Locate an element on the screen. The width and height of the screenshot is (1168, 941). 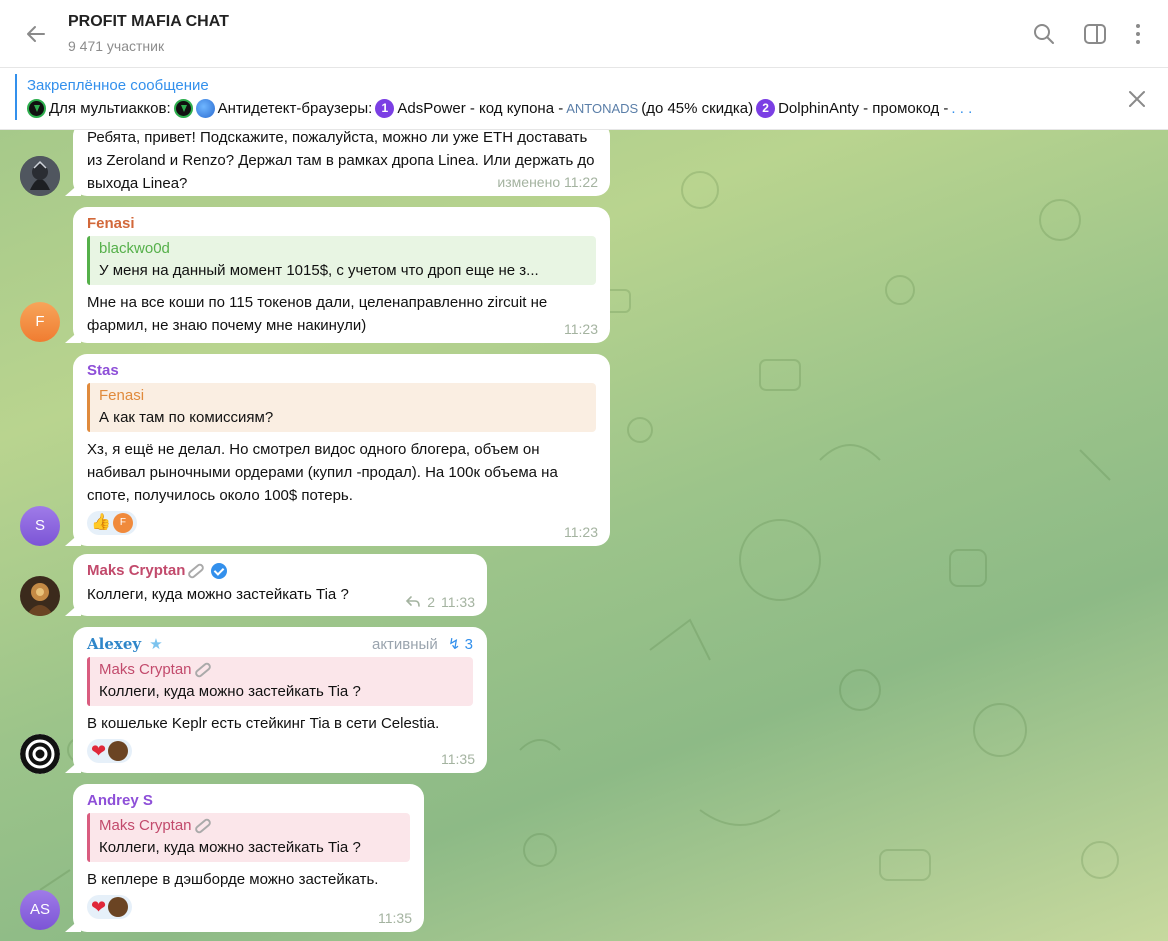
more-menu-icon is located at coordinates (1138, 34).